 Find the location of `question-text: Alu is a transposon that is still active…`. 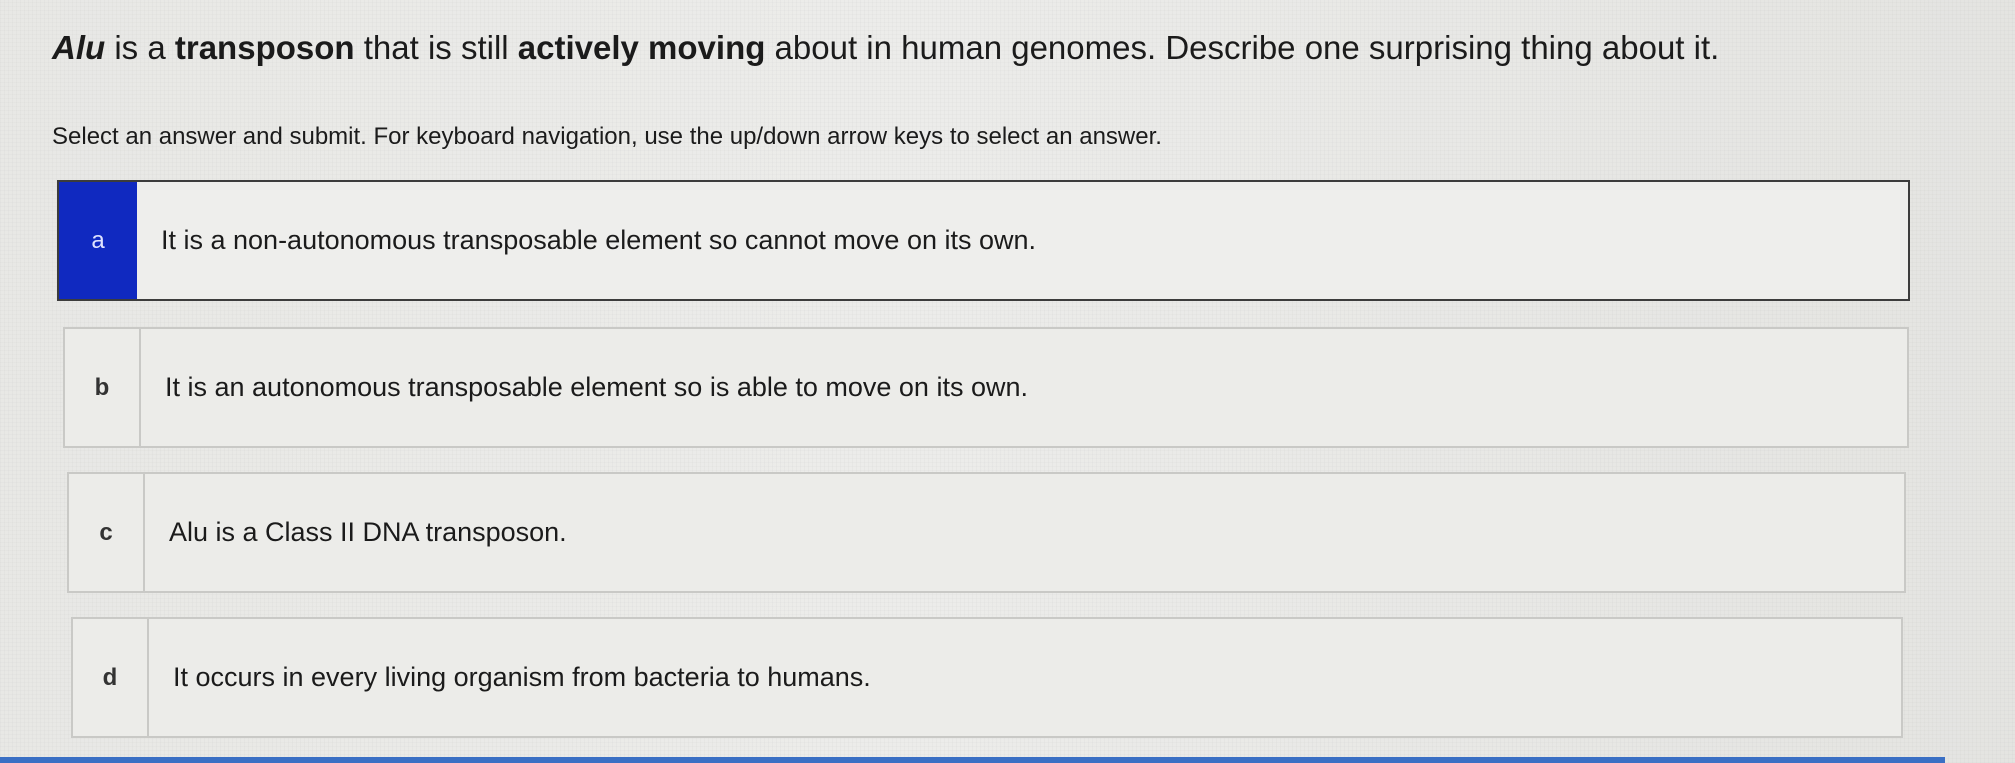

question-text: Alu is a transposon that is still active… is located at coordinates (885, 48).